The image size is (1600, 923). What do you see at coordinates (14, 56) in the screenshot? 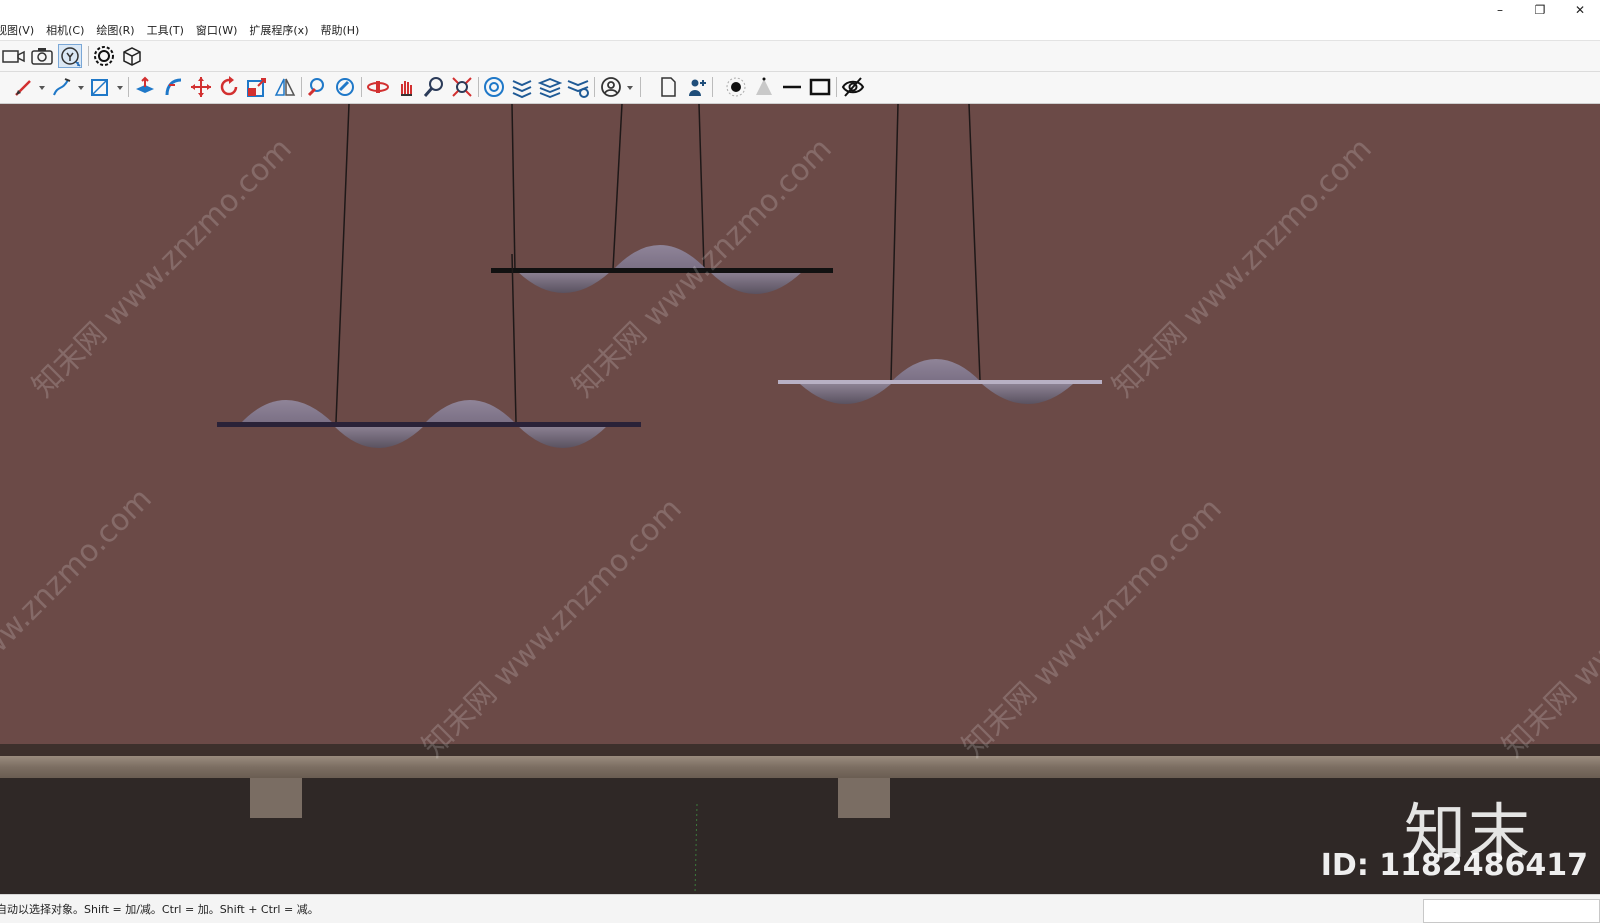
I see `camera-video-icon` at bounding box center [14, 56].